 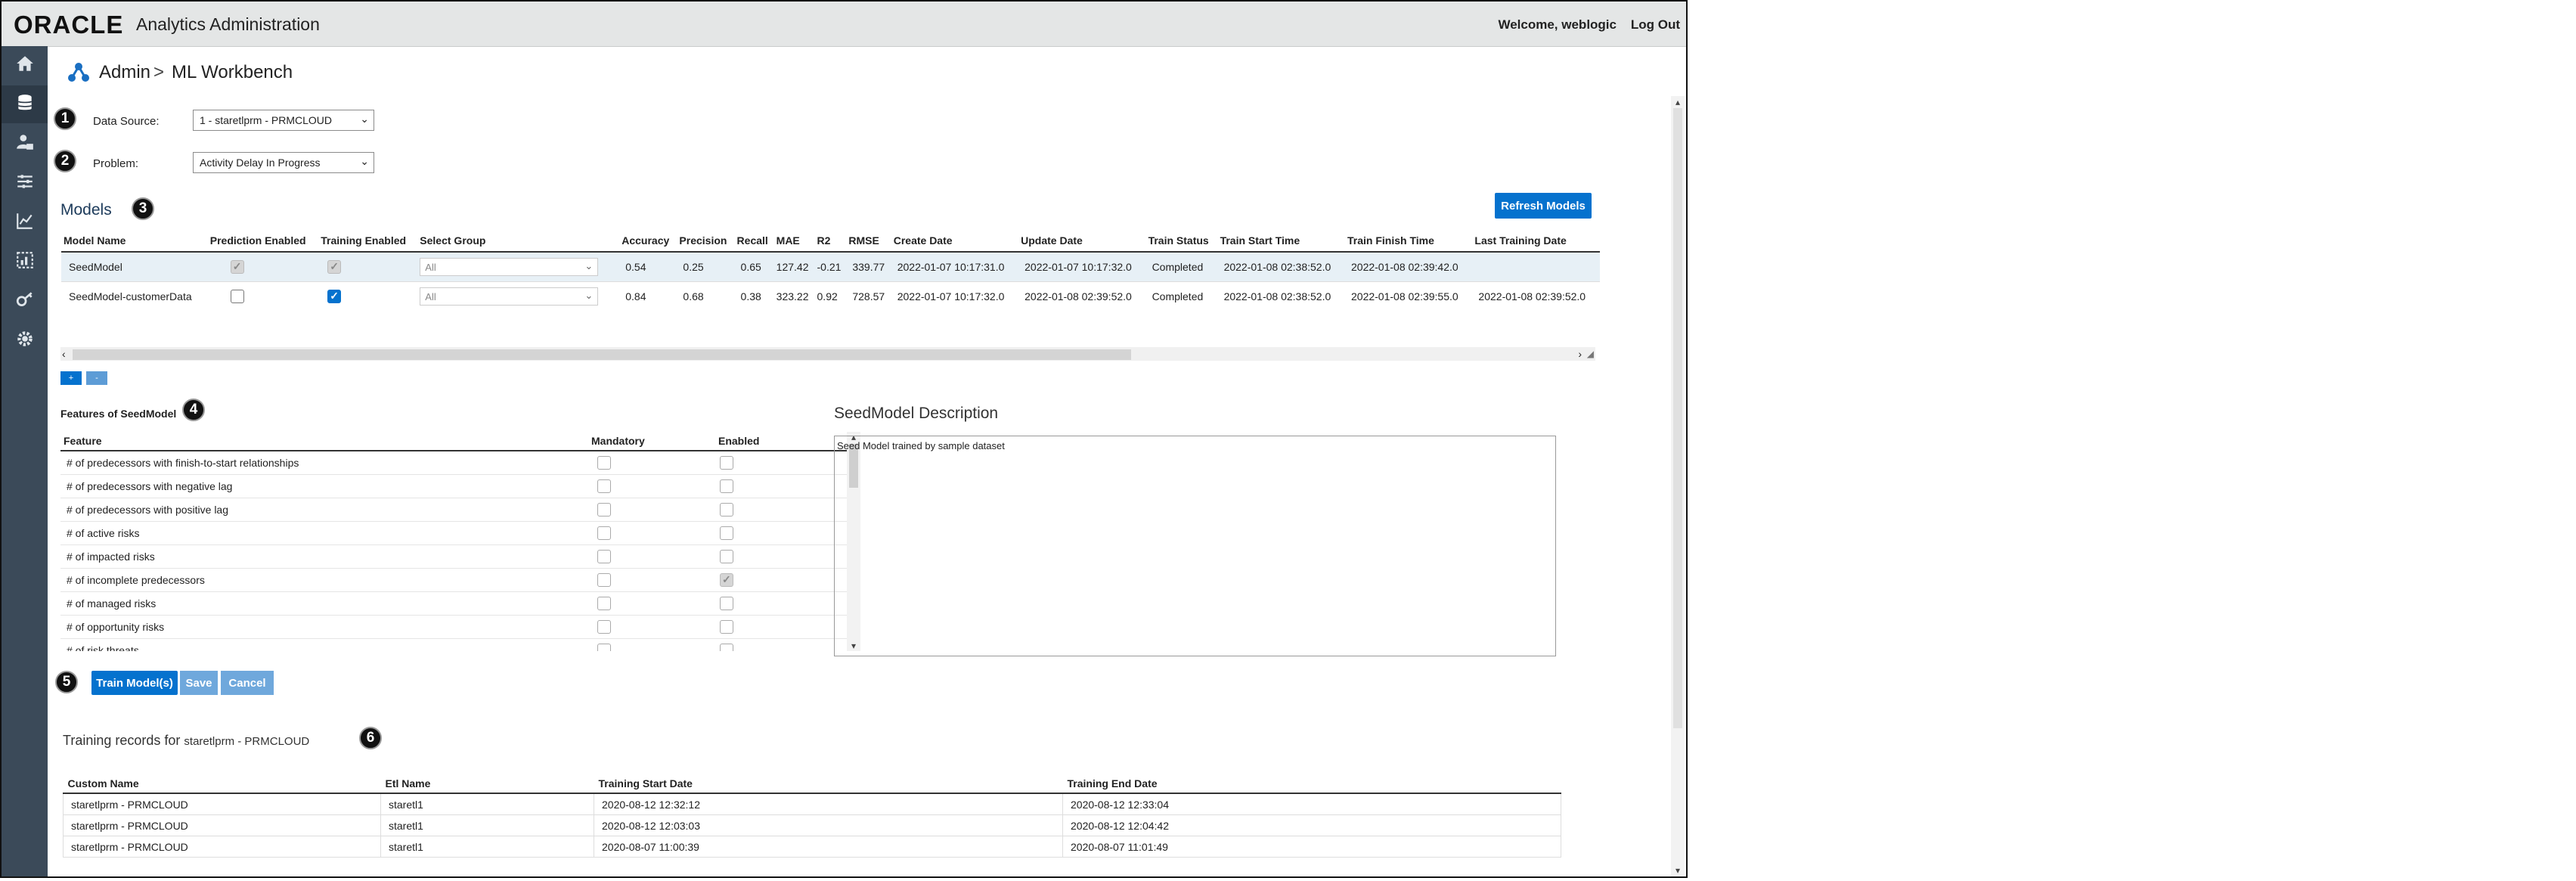 I want to click on model-name: SeedModel-customerData, so click(x=134, y=296).